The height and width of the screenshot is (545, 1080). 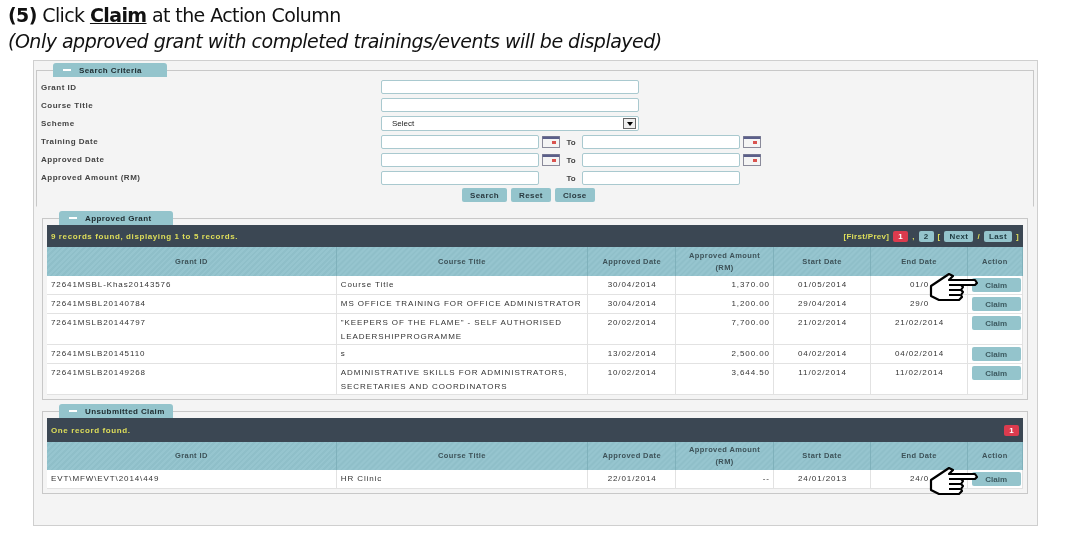 What do you see at coordinates (919, 304) in the screenshot?
I see `table-cell: 29/0` at bounding box center [919, 304].